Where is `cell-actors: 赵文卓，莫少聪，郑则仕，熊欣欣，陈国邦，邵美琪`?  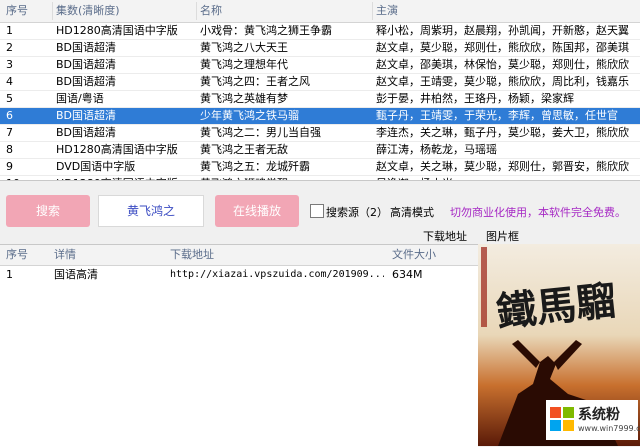
cell-actors: 赵文卓，莫少聪，郑则仕，熊欣欣，陈国邦，邵美琪 is located at coordinates (502, 47).